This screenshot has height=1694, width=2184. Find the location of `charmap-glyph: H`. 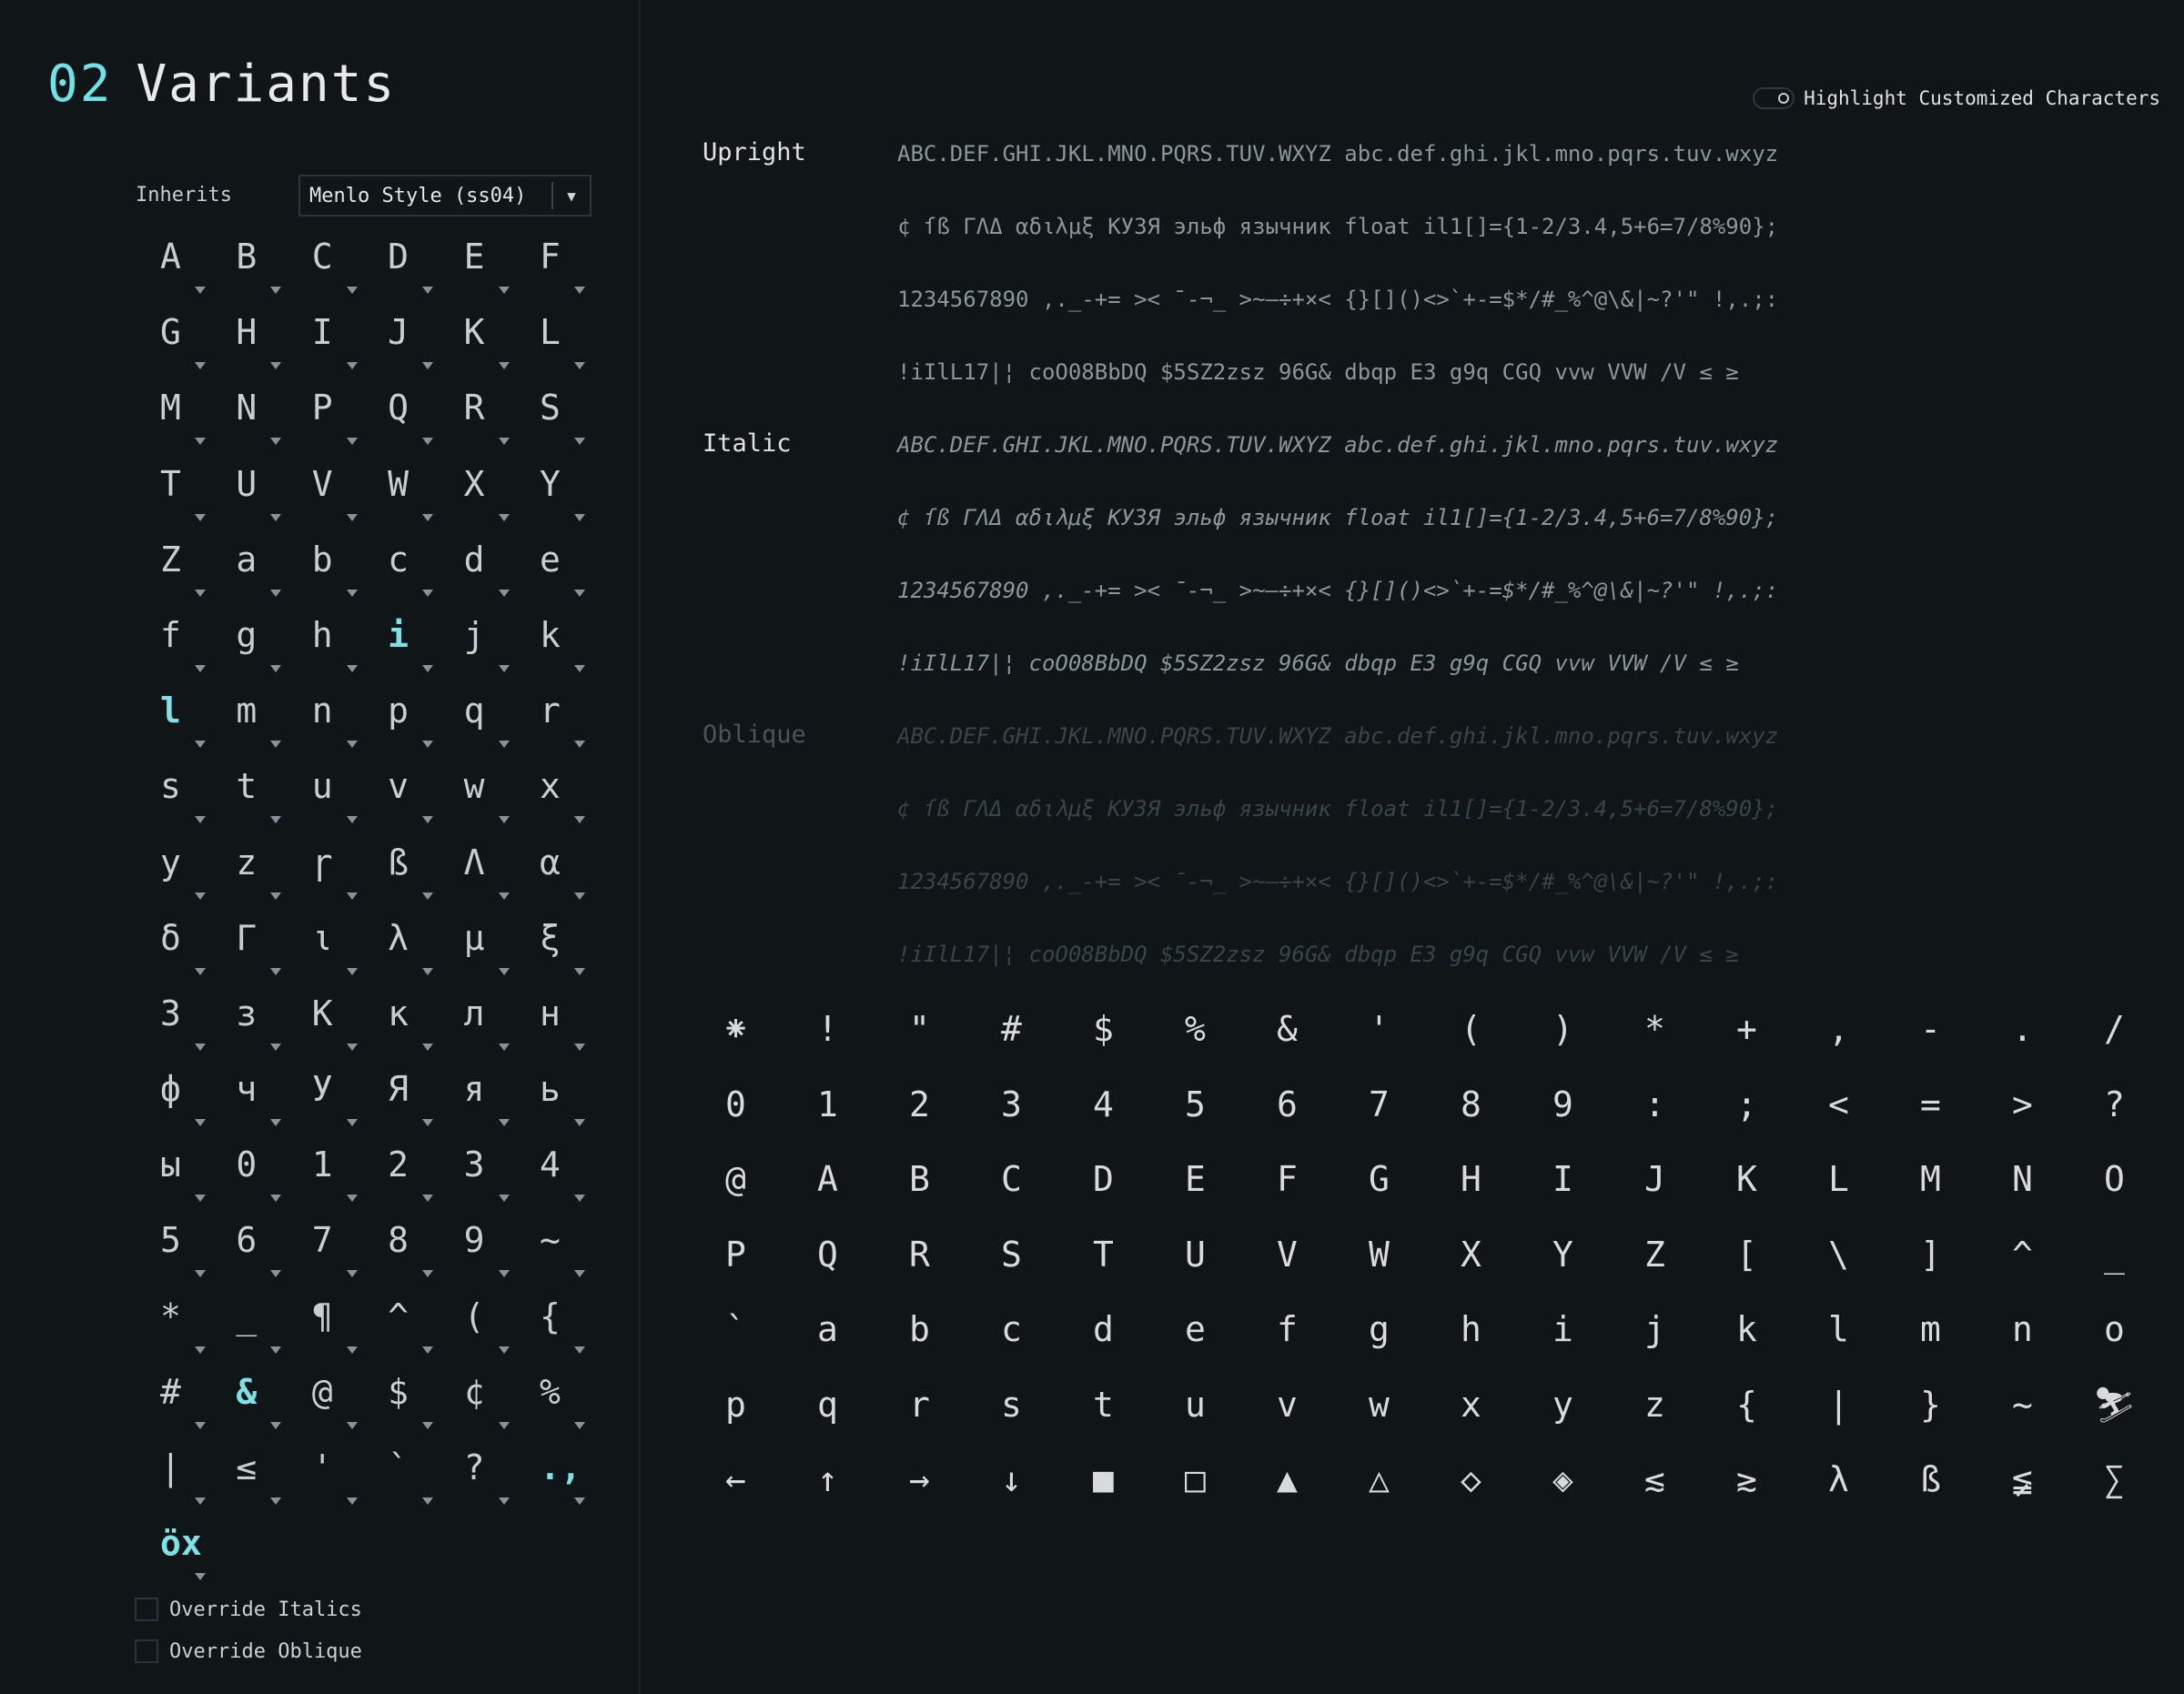

charmap-glyph: H is located at coordinates (1471, 1179).